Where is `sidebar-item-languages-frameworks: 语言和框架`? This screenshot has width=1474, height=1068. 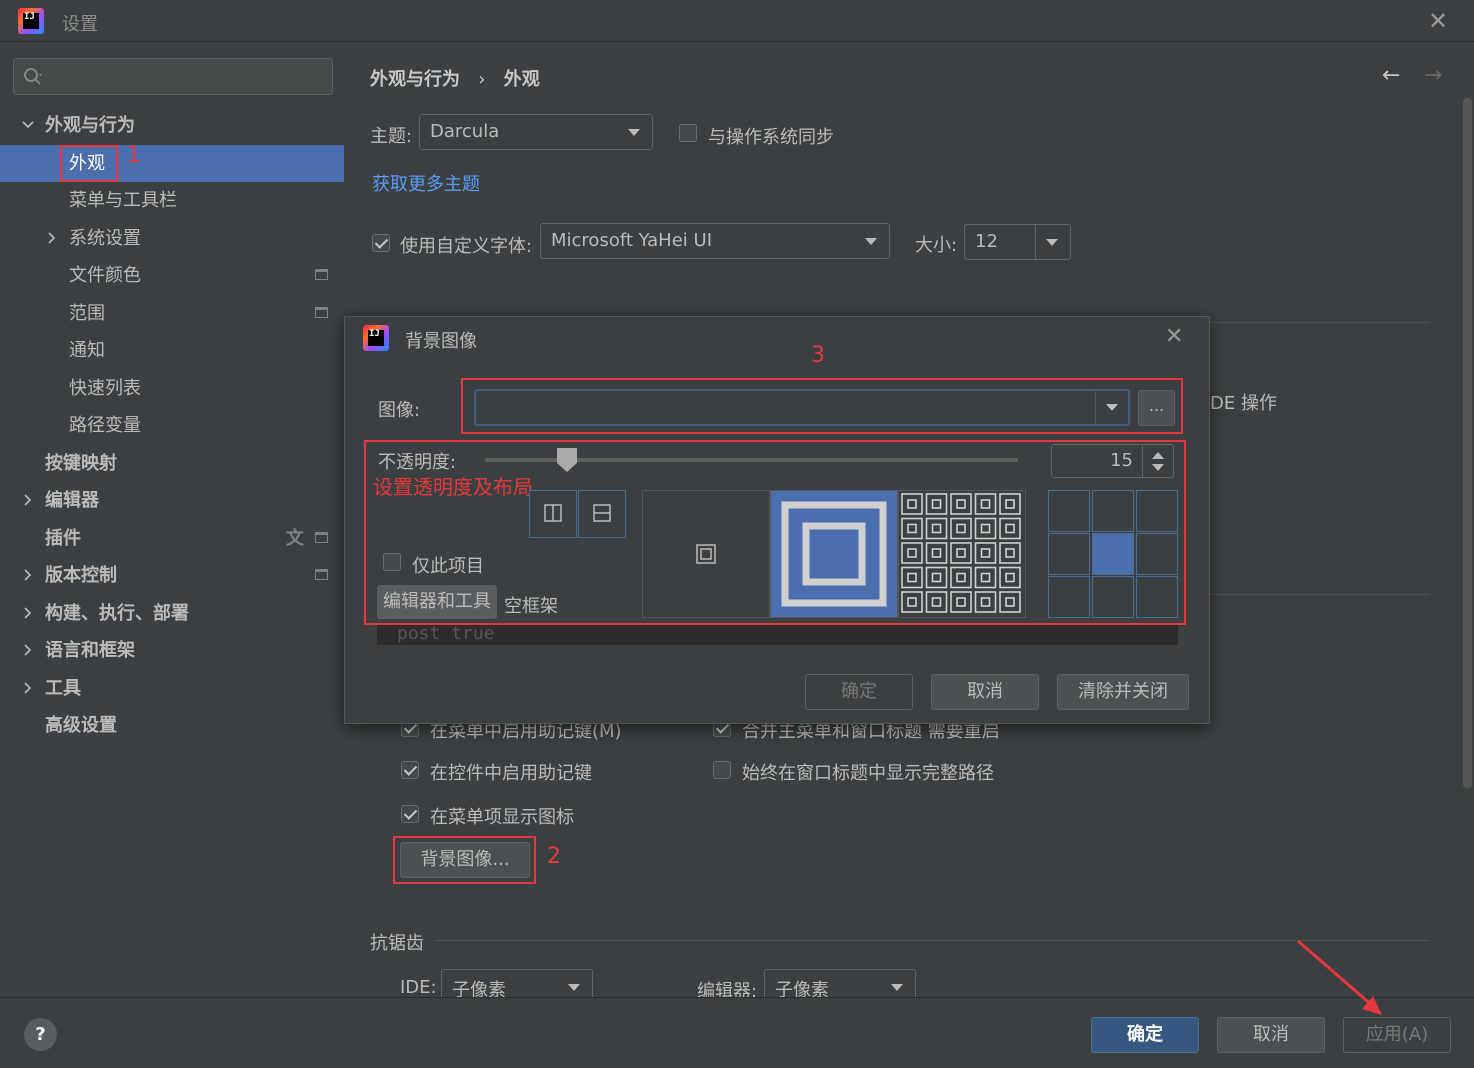
sidebar-item-languages-frameworks: 语言和框架 is located at coordinates (172, 650).